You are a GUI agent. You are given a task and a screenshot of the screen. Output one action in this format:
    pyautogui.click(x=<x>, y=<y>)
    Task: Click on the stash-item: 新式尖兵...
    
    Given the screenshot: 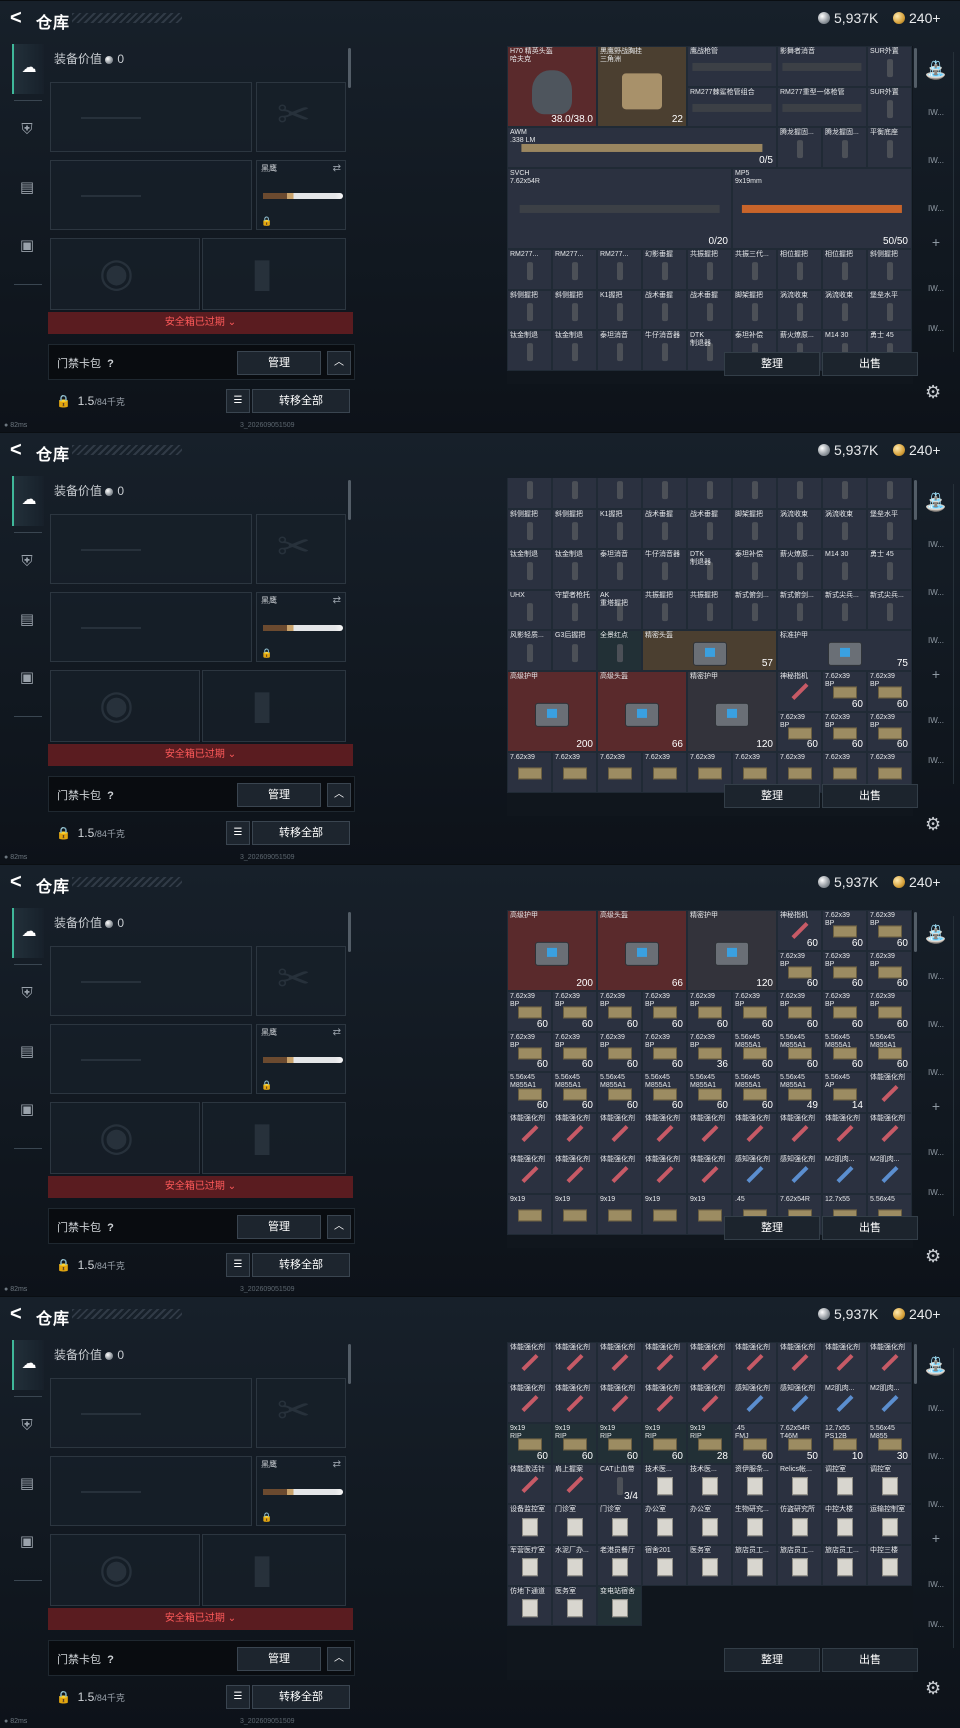 What is the action you would take?
    pyautogui.click(x=889, y=610)
    